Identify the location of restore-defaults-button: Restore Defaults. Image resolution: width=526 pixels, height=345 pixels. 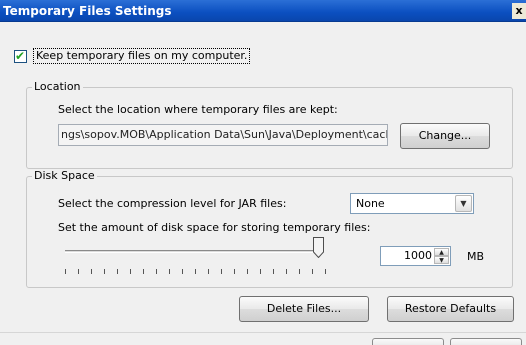
(450, 309).